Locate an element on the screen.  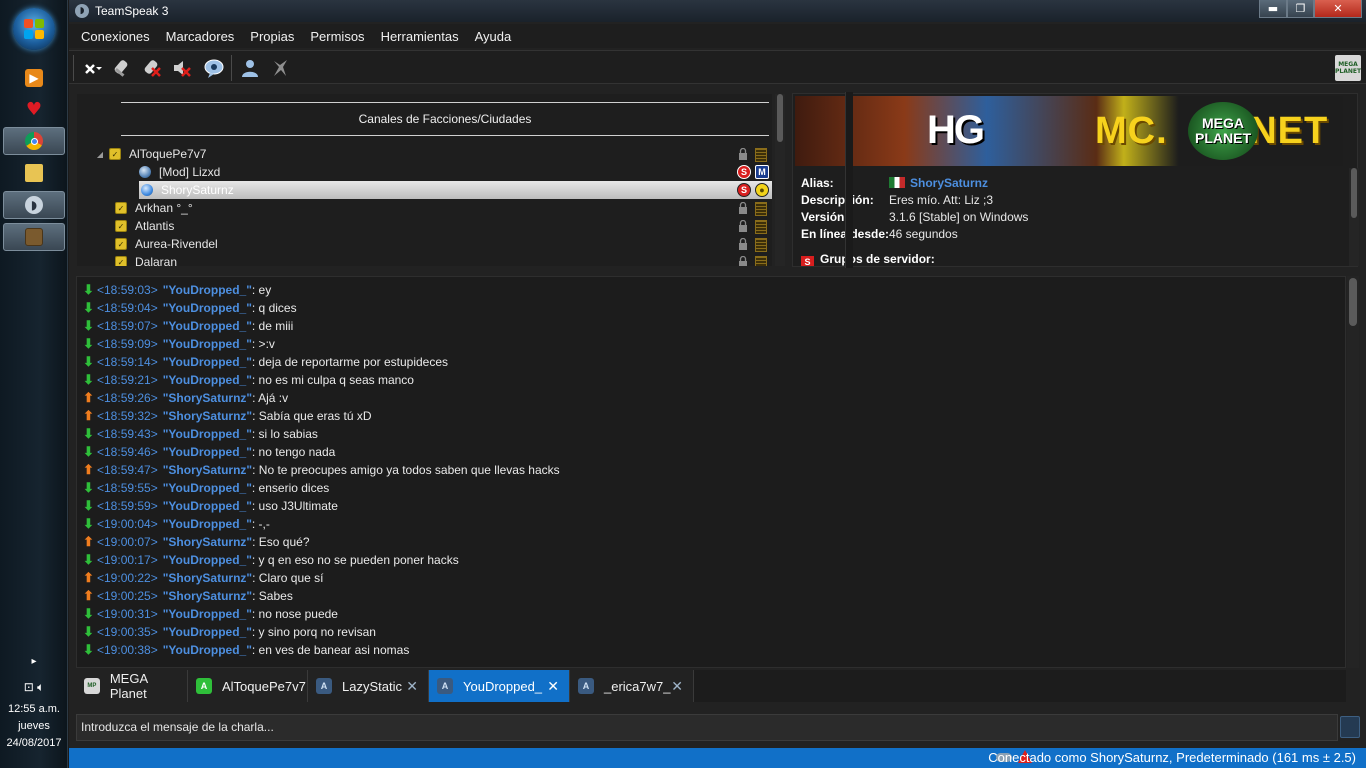
minimize-button: ▬ is located at coordinates (1273, 9).